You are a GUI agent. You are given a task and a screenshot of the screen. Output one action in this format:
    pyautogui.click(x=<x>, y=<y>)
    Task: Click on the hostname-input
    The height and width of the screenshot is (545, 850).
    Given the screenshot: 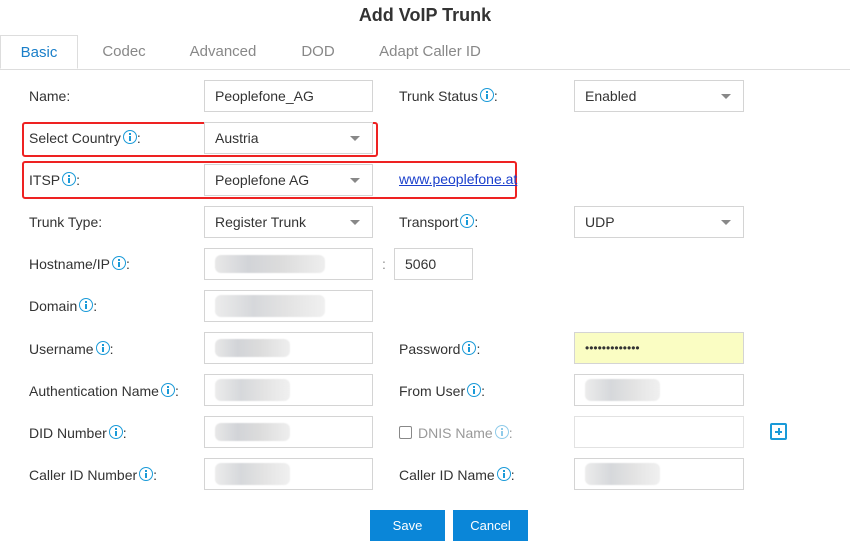 What is the action you would take?
    pyautogui.click(x=288, y=264)
    